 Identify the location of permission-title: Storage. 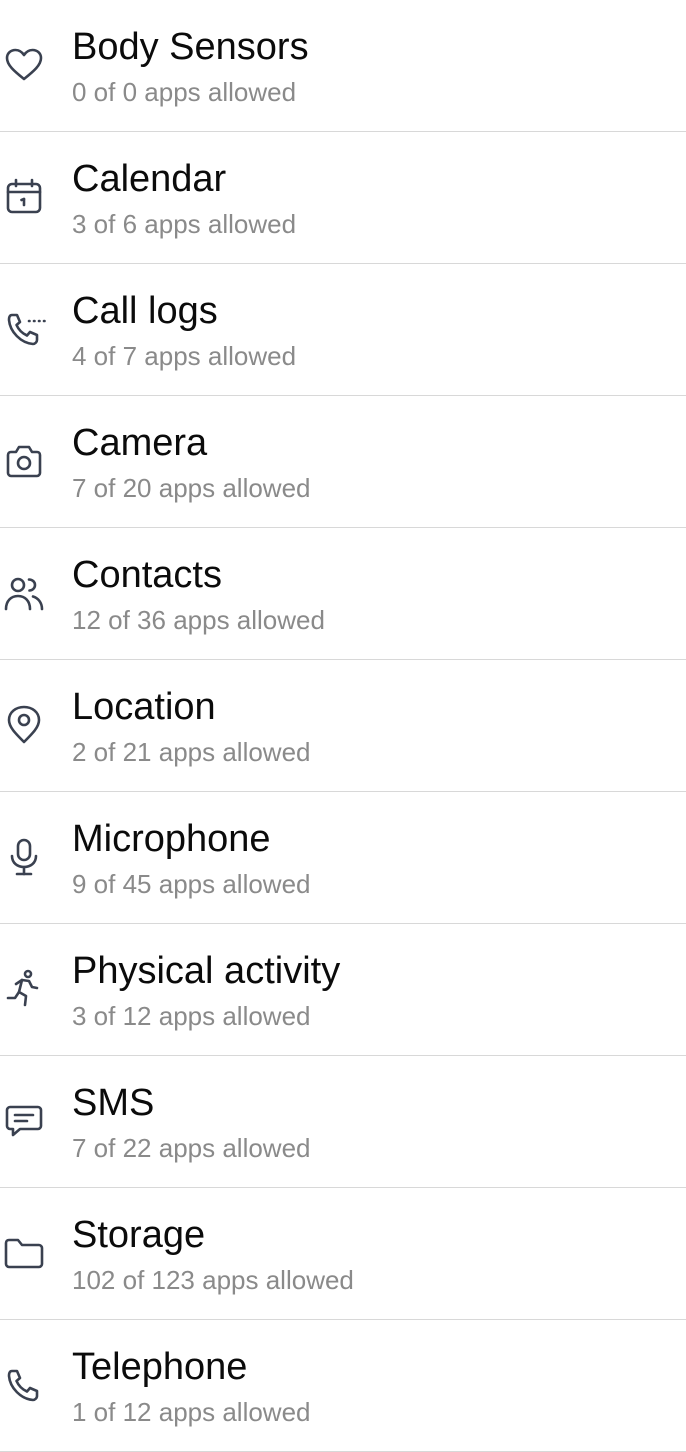
(139, 1235).